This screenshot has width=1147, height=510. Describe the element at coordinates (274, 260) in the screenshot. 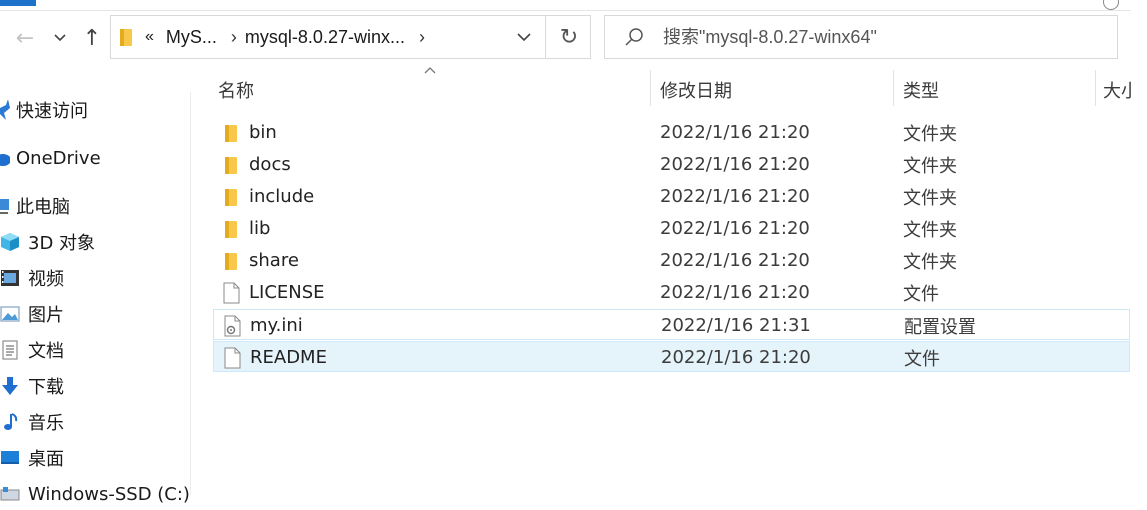

I see `file-name: share` at that location.